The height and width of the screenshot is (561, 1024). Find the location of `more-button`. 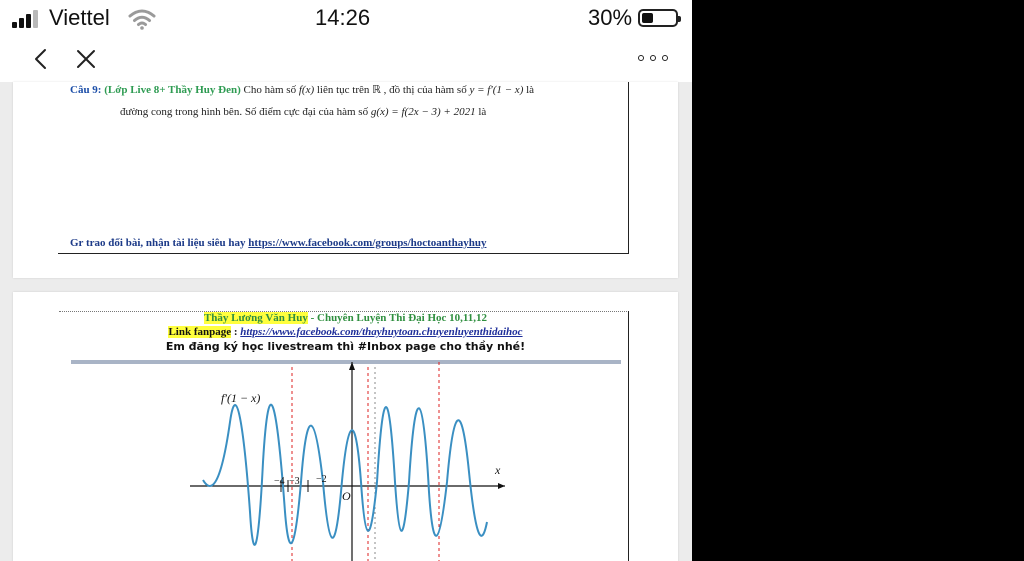

more-button is located at coordinates (653, 58).